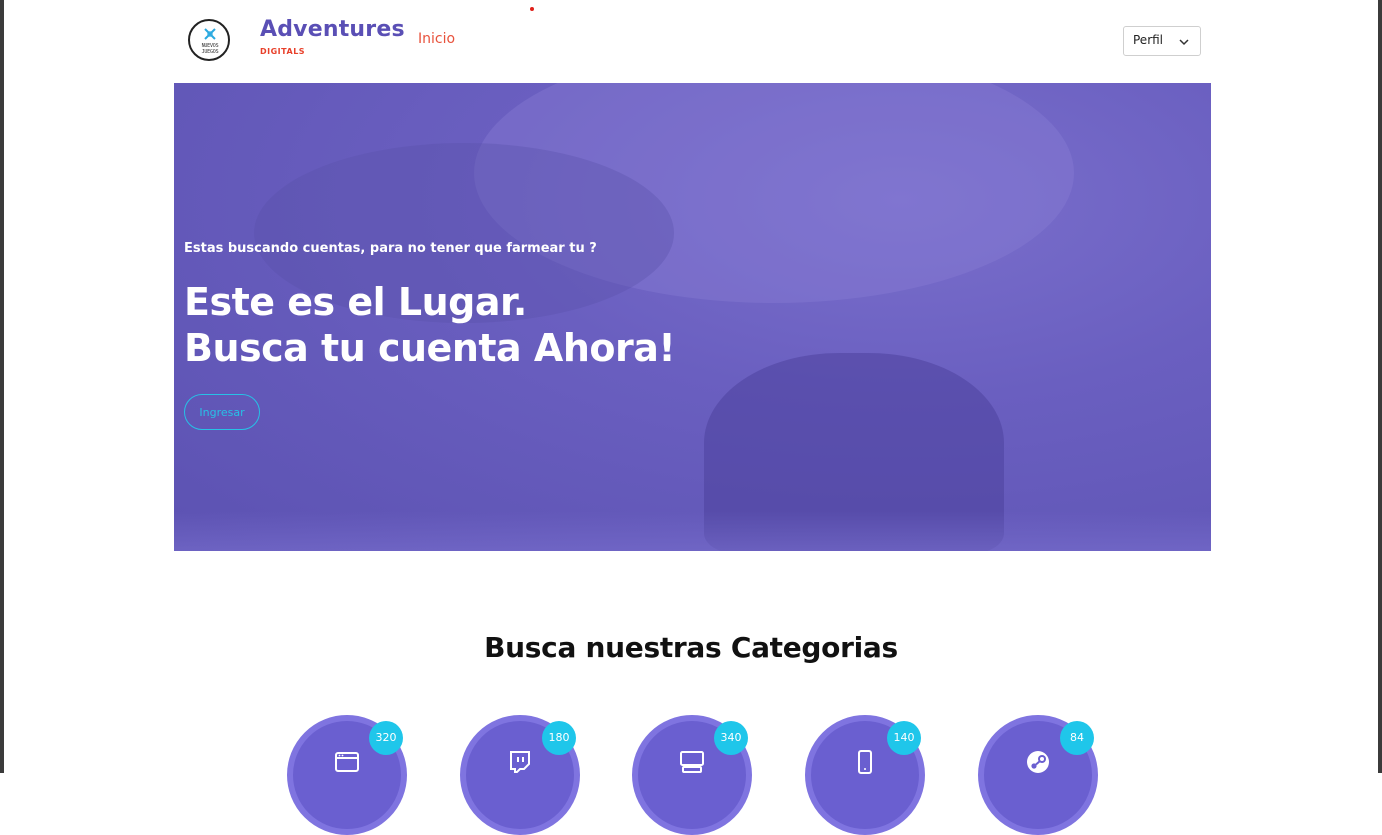 The width and height of the screenshot is (1382, 835). I want to click on nav-link-inicio: Inicio, so click(436, 39).